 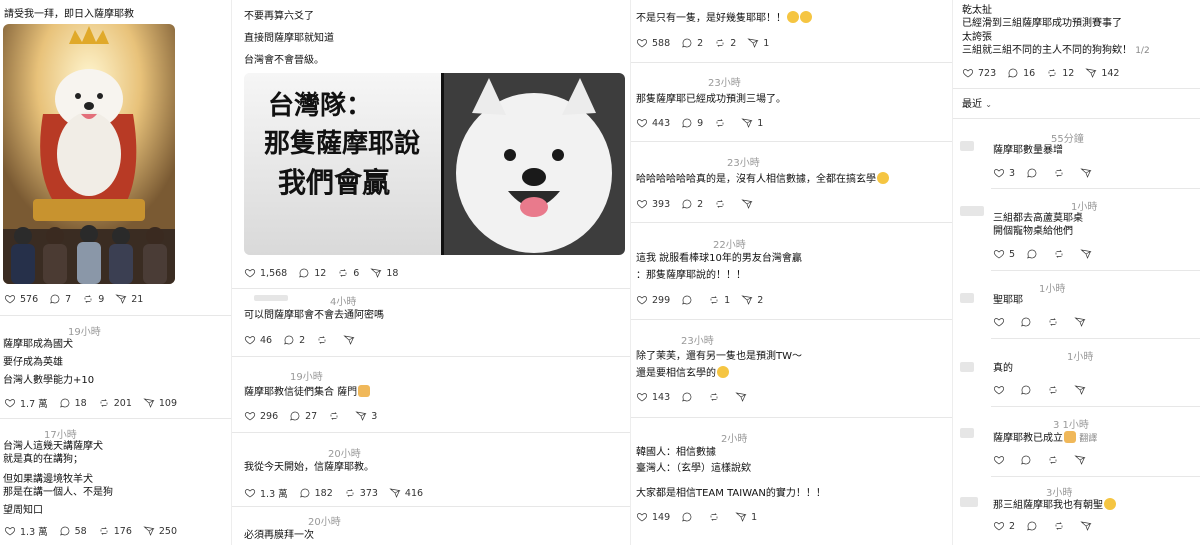 I want to click on share-button: 3, so click(x=366, y=416).